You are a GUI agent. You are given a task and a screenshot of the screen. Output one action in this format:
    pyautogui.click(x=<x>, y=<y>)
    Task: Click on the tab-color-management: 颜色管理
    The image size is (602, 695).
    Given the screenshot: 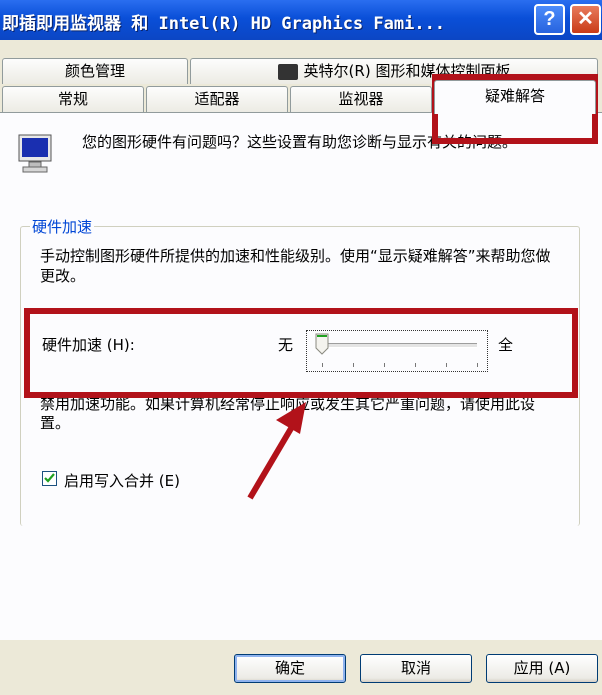 What is the action you would take?
    pyautogui.click(x=95, y=71)
    